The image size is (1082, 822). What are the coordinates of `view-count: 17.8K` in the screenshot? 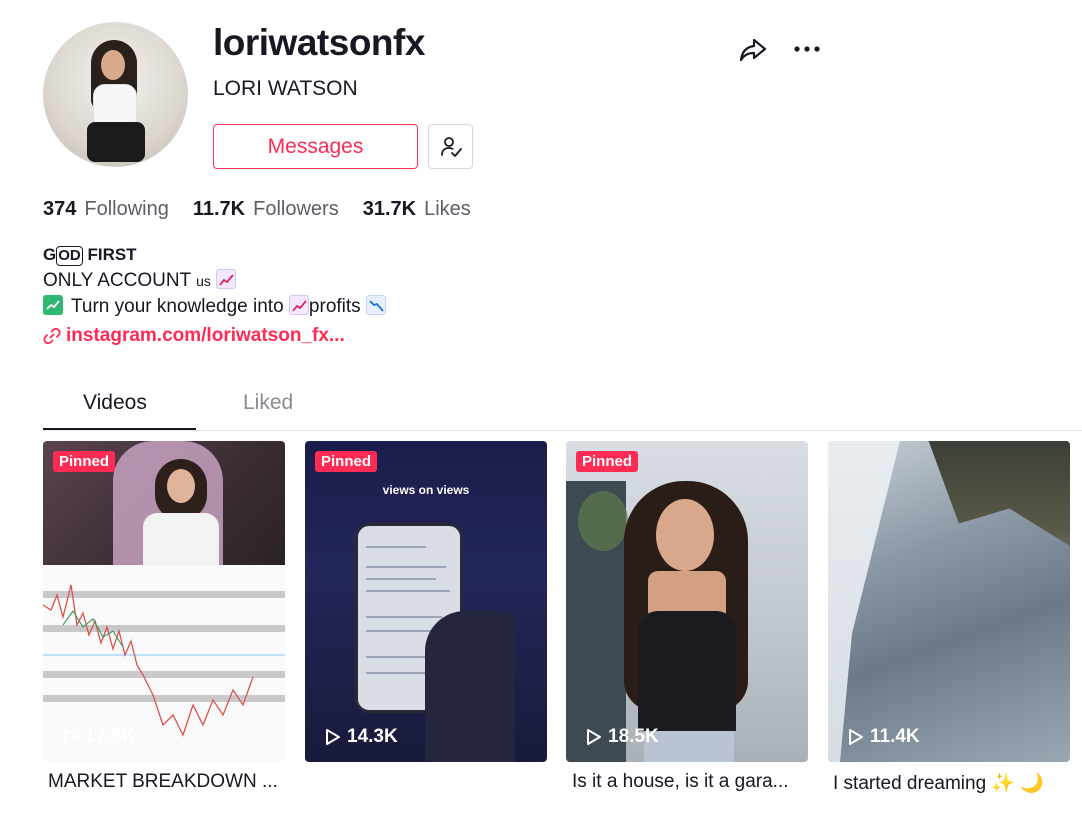 It's located at (99, 737).